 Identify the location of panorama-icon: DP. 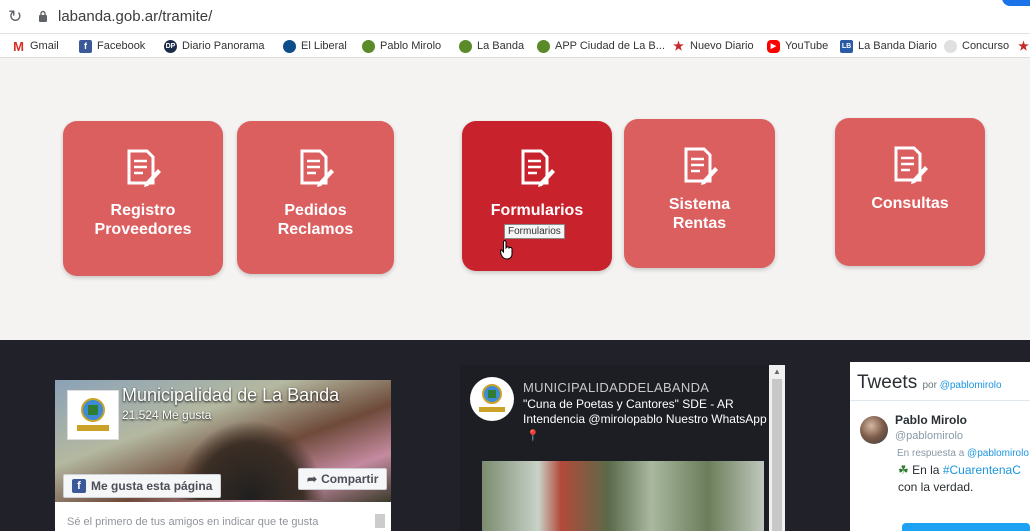
(170, 46).